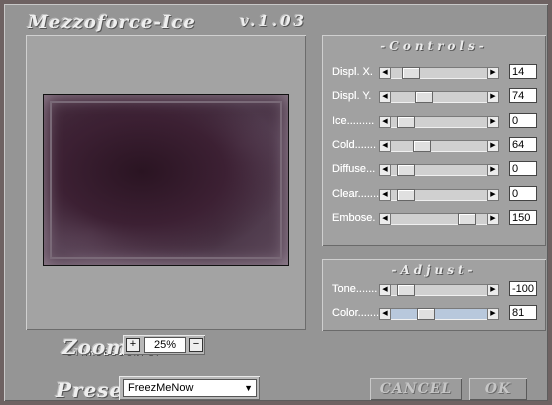 Image resolution: width=552 pixels, height=405 pixels. I want to click on preset-control: FreezMeNow ▼, so click(189, 388).